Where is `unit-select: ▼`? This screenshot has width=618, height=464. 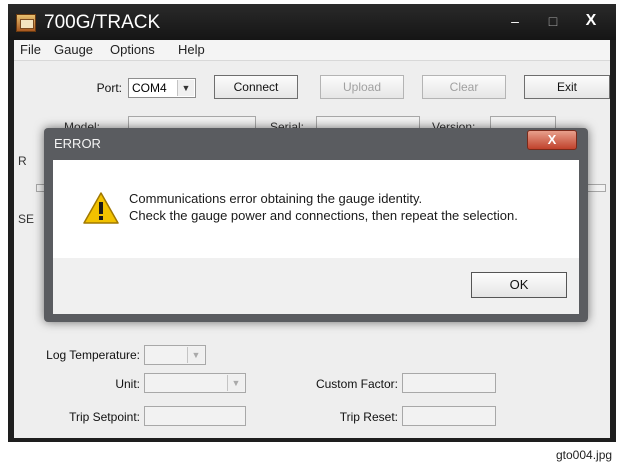
unit-select: ▼ is located at coordinates (195, 383).